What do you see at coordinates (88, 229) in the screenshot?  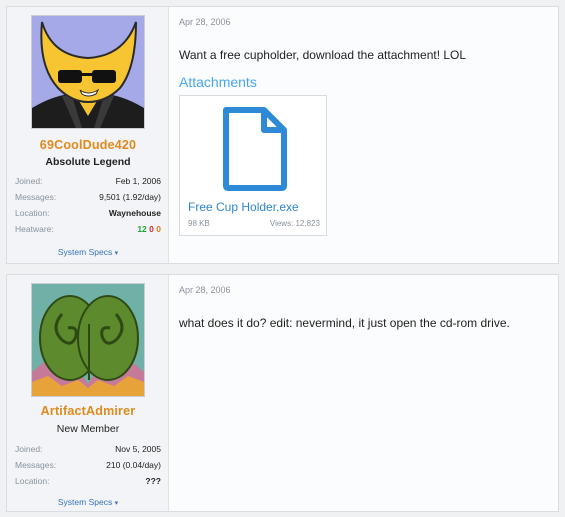 I see `stat-heatware: Heatware: 12 0 0` at bounding box center [88, 229].